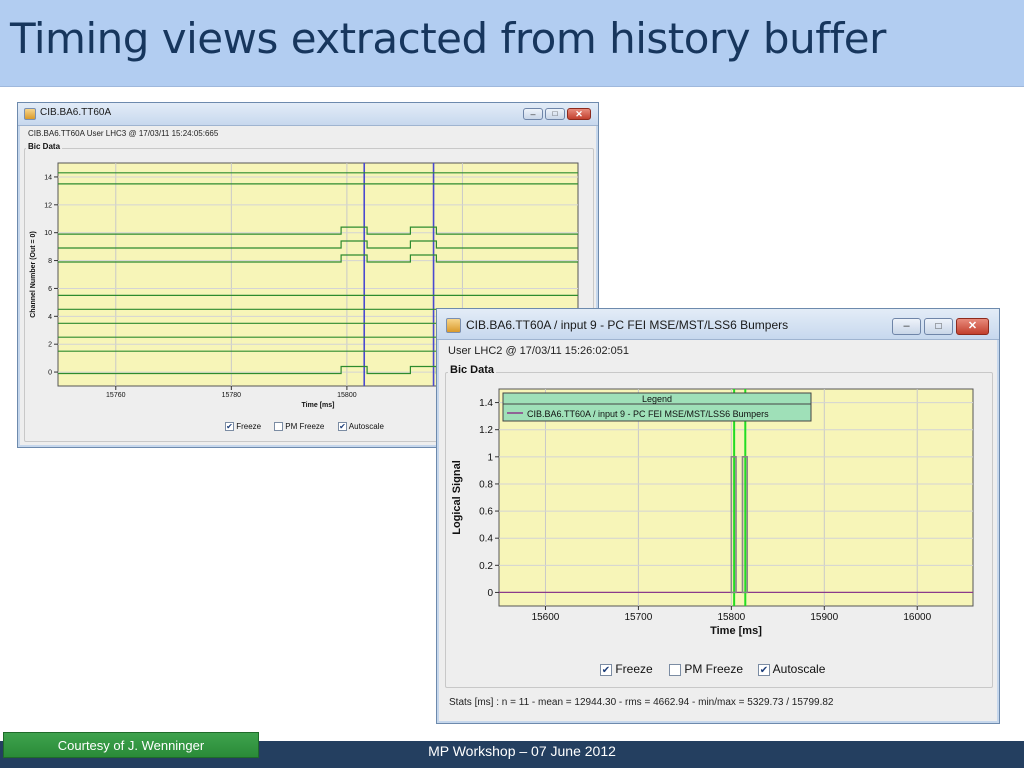 The height and width of the screenshot is (768, 1024). Describe the element at coordinates (278, 427) in the screenshot. I see `window1-pm-freeze-box` at that location.